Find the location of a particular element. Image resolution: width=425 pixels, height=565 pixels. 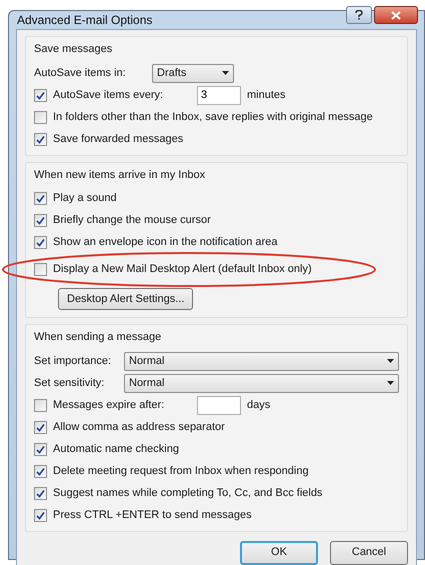

checkbox-label: Play a sound is located at coordinates (85, 198).